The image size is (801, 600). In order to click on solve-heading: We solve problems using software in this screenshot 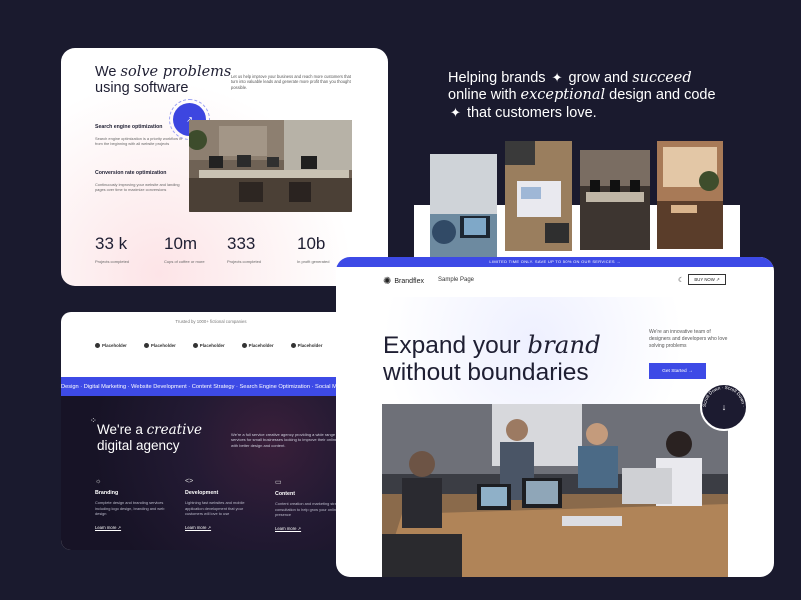, I will do `click(163, 80)`.